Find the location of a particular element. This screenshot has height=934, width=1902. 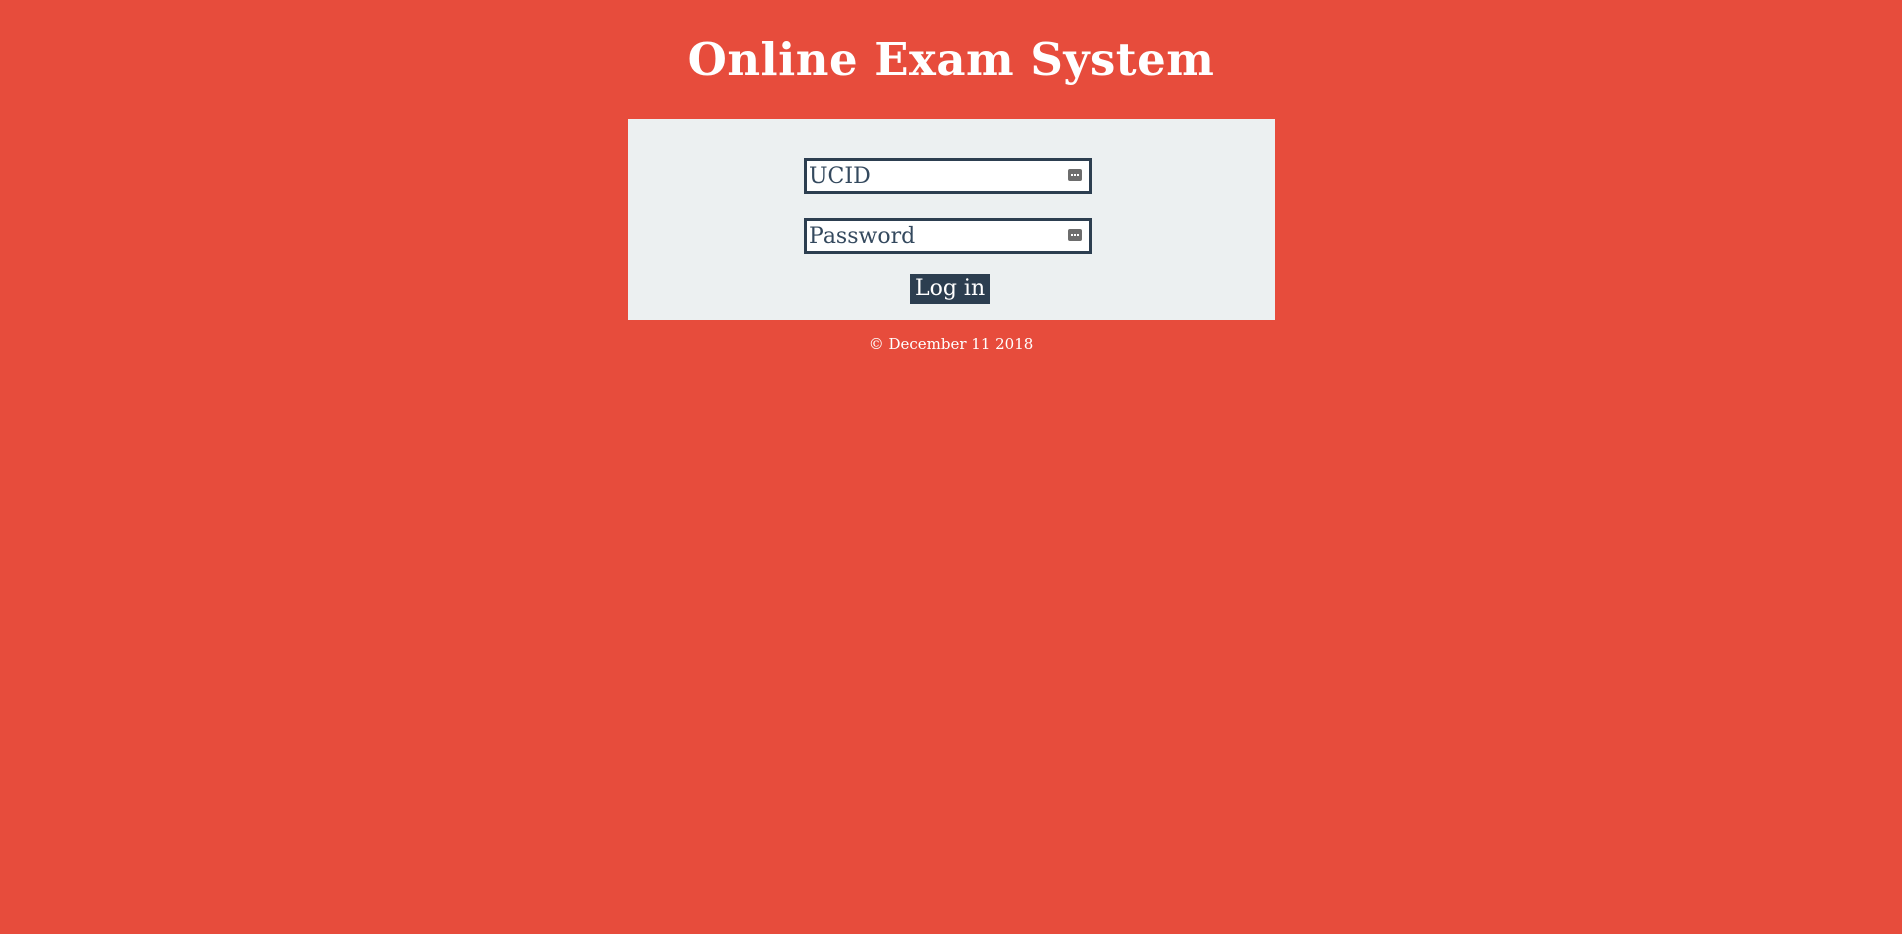

copyright-footer: © December 11 2018 is located at coordinates (951, 344).